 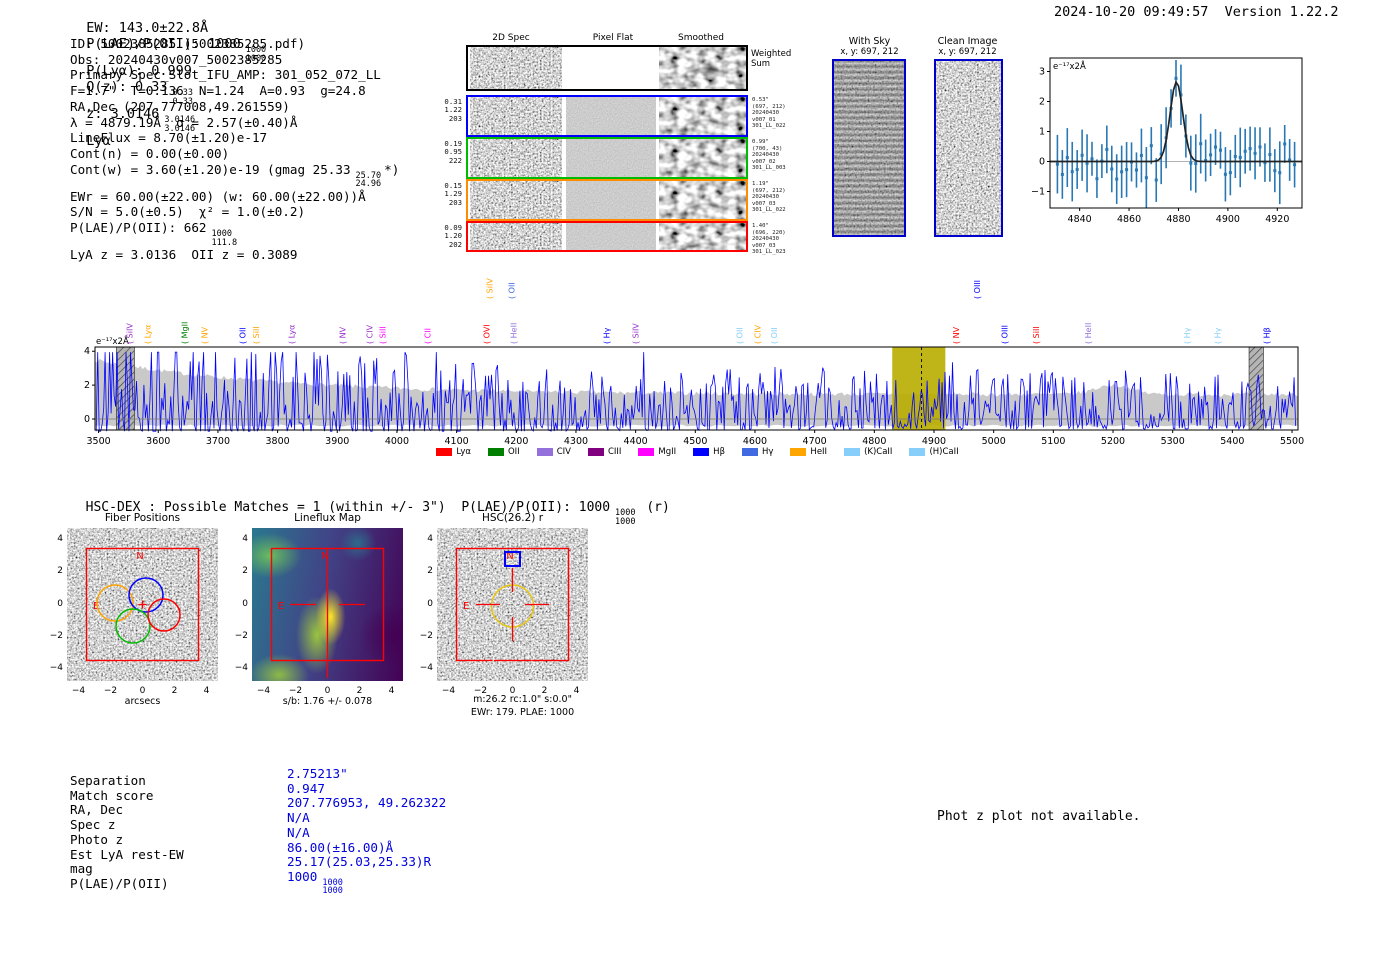 I want to click on ew-value: EW: 143.0±22.8Å, so click(x=147, y=28).